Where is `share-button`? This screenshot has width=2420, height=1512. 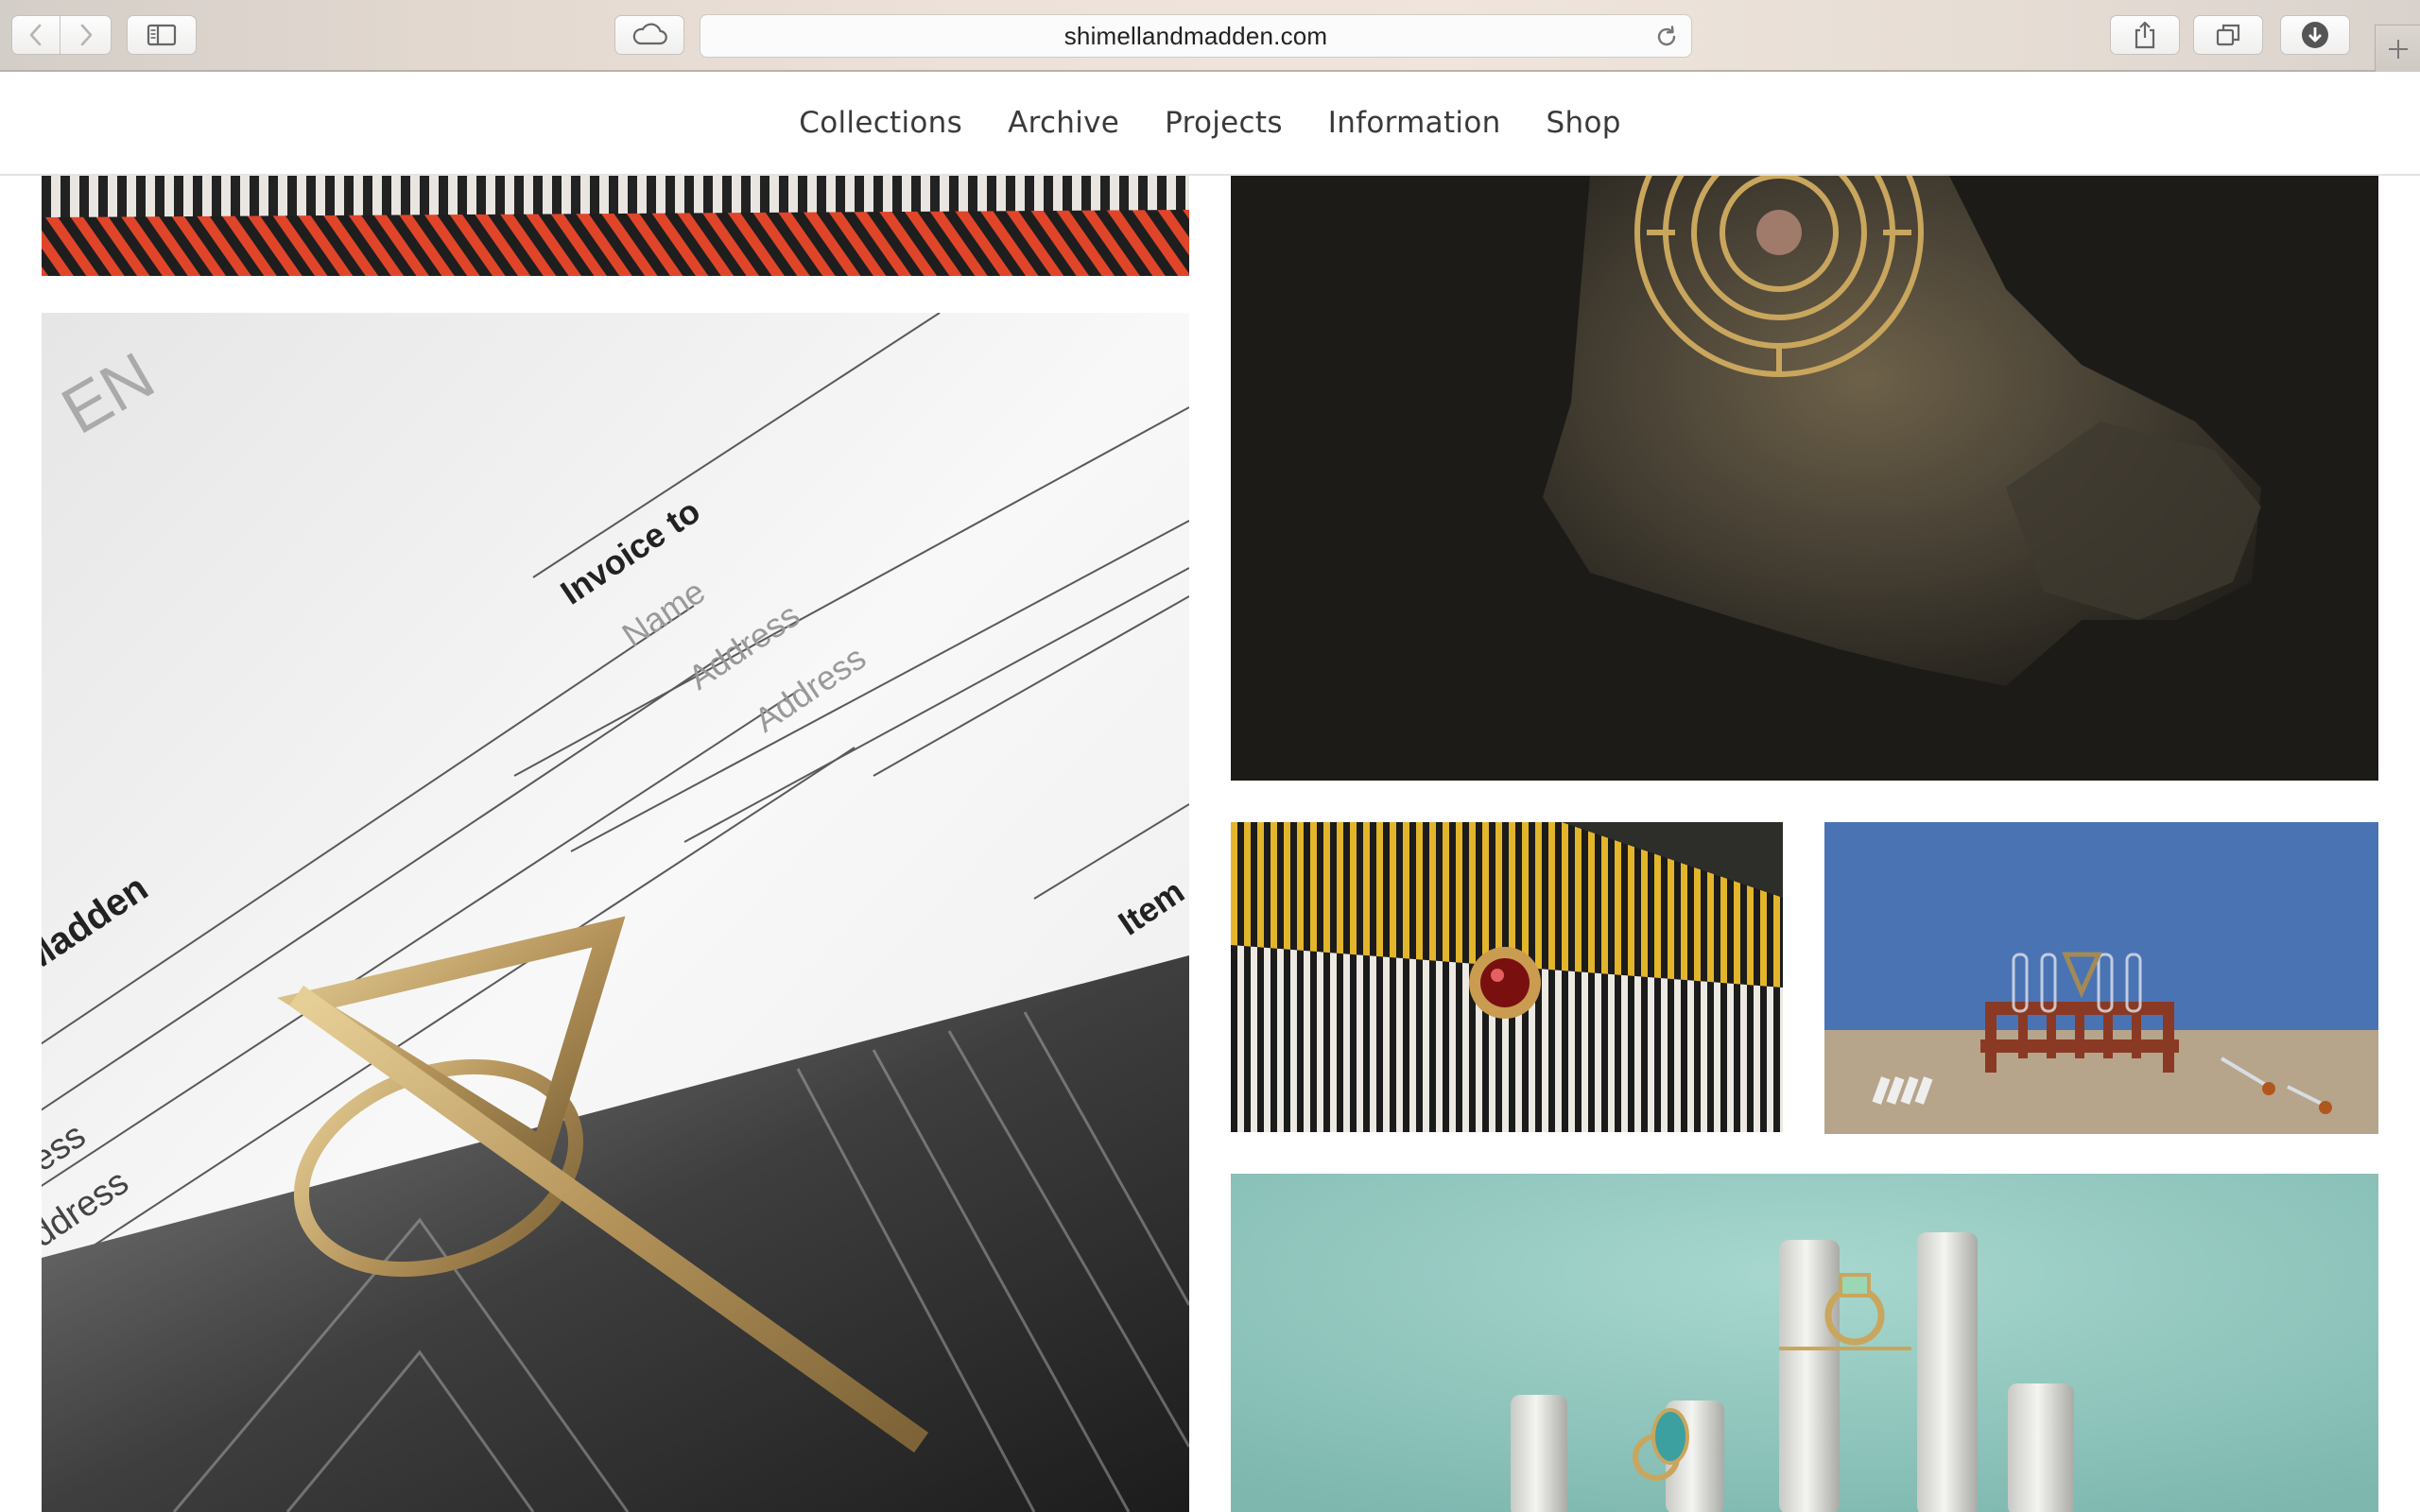 share-button is located at coordinates (2145, 35).